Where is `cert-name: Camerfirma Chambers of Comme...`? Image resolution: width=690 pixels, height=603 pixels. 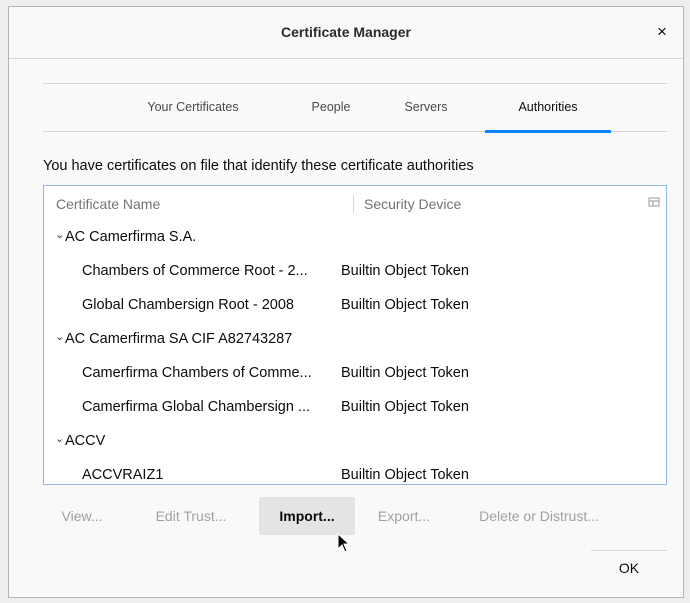 cert-name: Camerfirma Chambers of Comme... is located at coordinates (197, 373).